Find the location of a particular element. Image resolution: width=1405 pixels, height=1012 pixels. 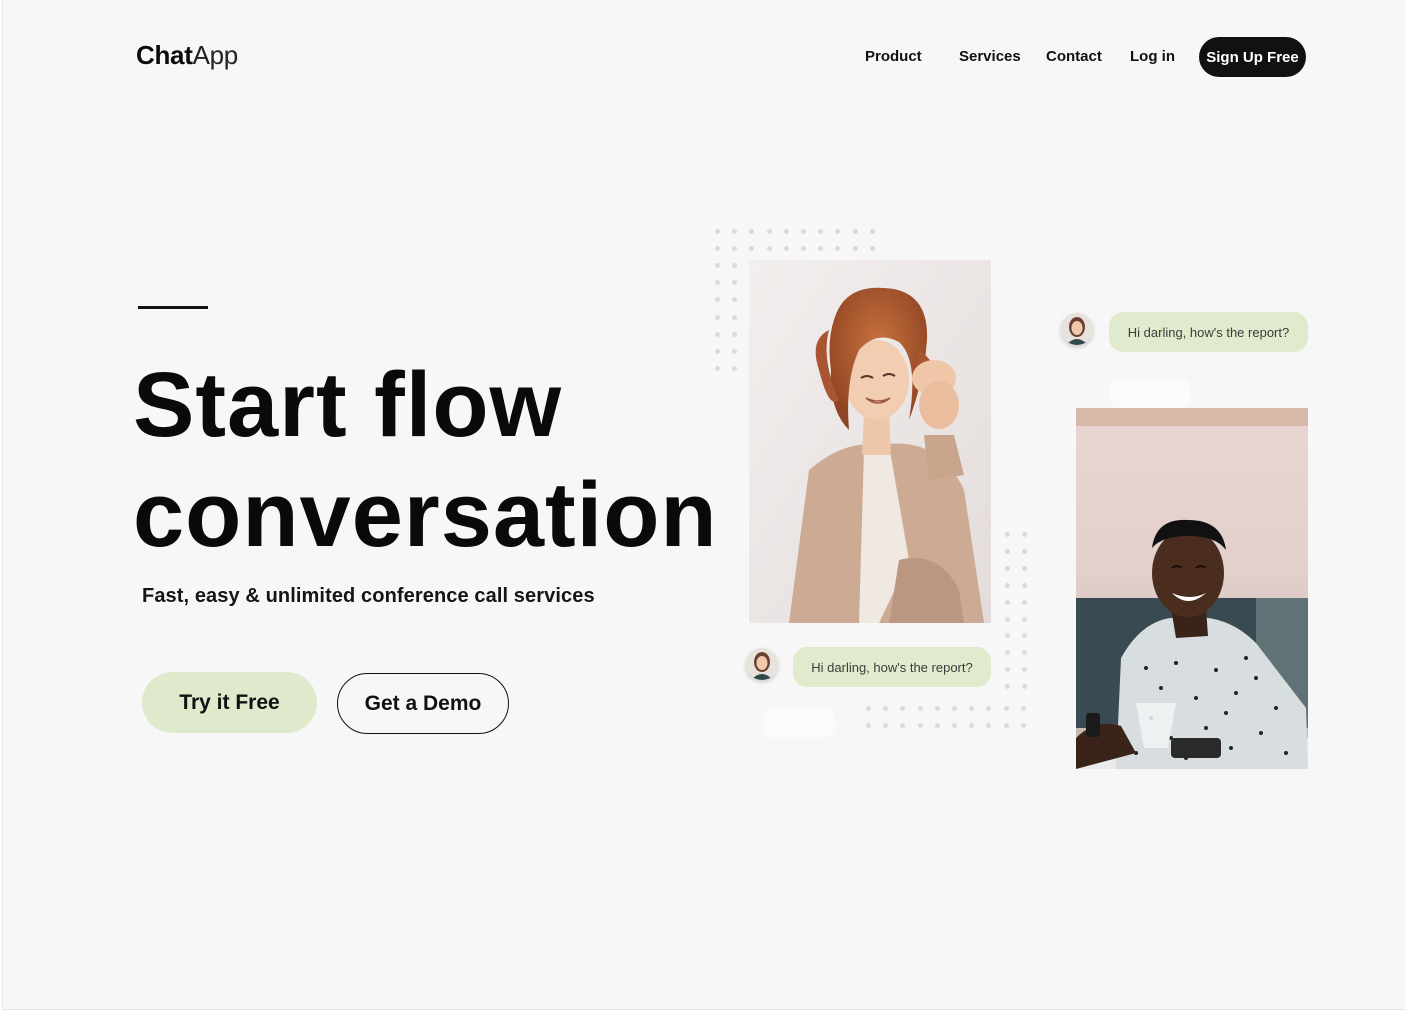

hero-title: Start flow conversation is located at coordinates (425, 460).